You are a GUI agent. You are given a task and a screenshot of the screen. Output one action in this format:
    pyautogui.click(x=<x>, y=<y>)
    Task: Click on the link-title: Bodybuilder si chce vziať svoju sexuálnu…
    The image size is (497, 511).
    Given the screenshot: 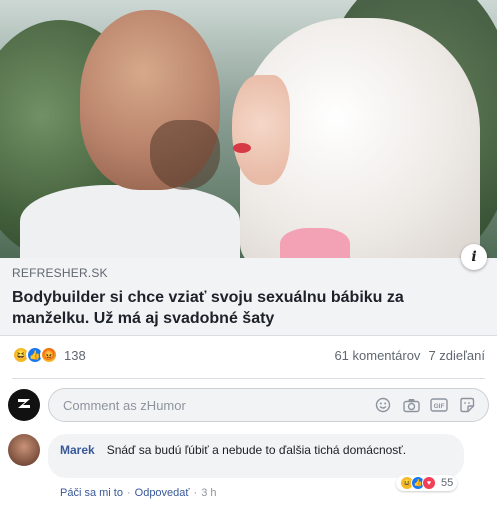 What is the action you would take?
    pyautogui.click(x=248, y=308)
    